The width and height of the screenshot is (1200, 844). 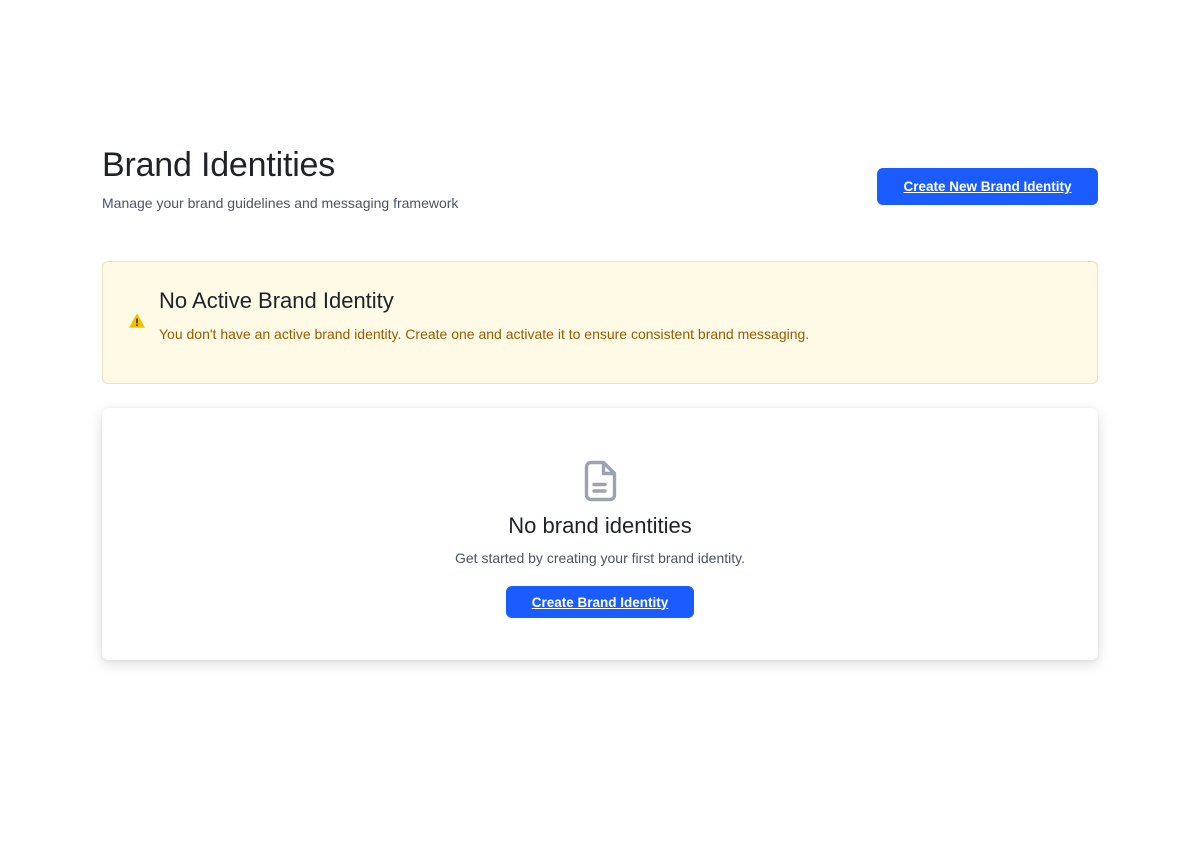 I want to click on document-icon, so click(x=600, y=481).